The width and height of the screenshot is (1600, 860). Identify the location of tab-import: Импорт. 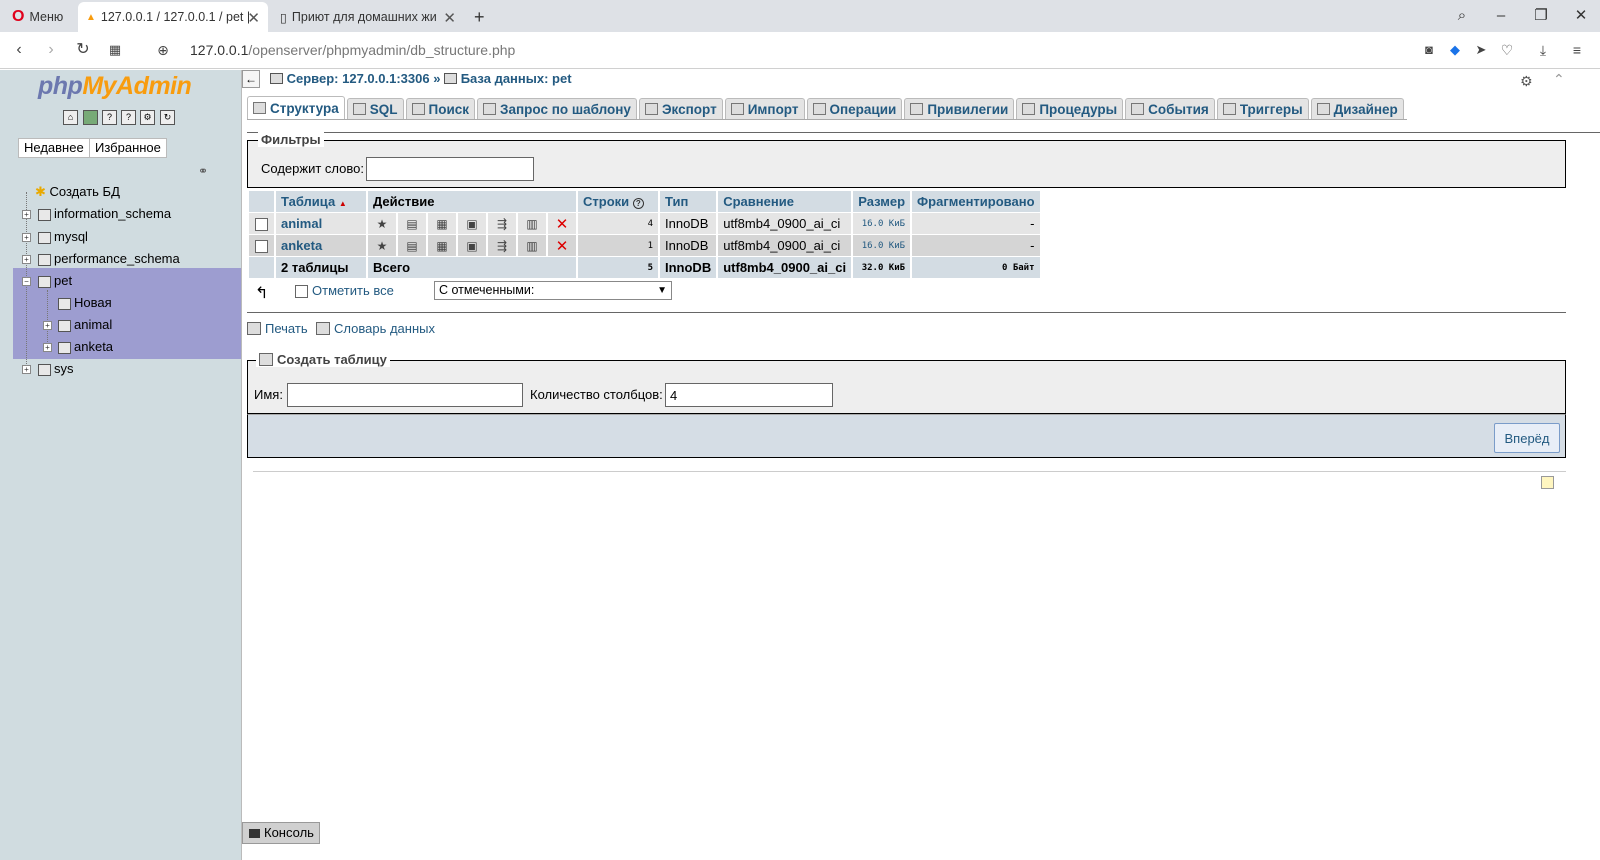
(764, 109).